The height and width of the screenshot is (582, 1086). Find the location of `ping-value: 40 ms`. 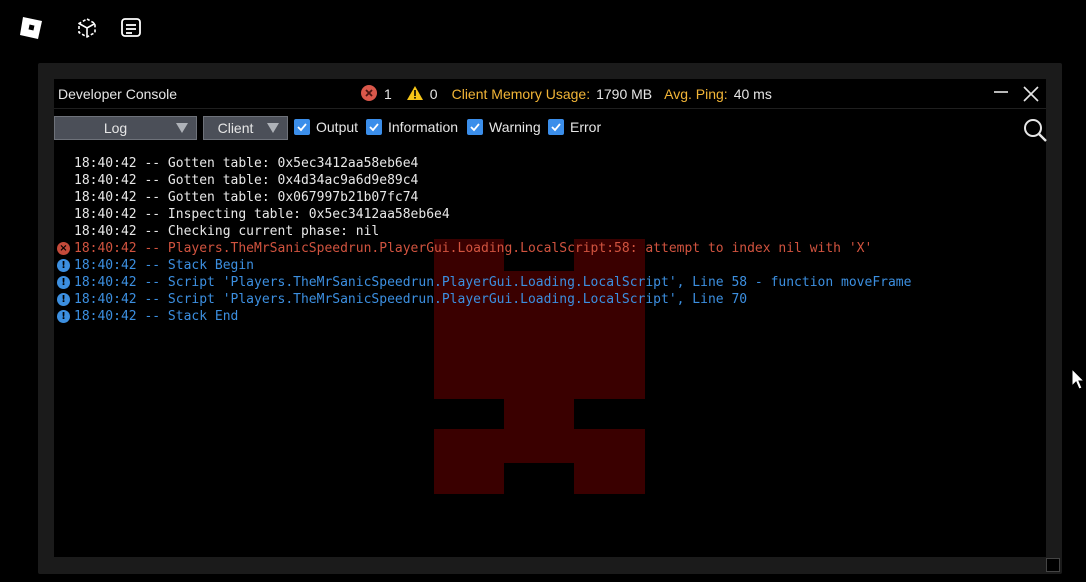

ping-value: 40 ms is located at coordinates (752, 94).